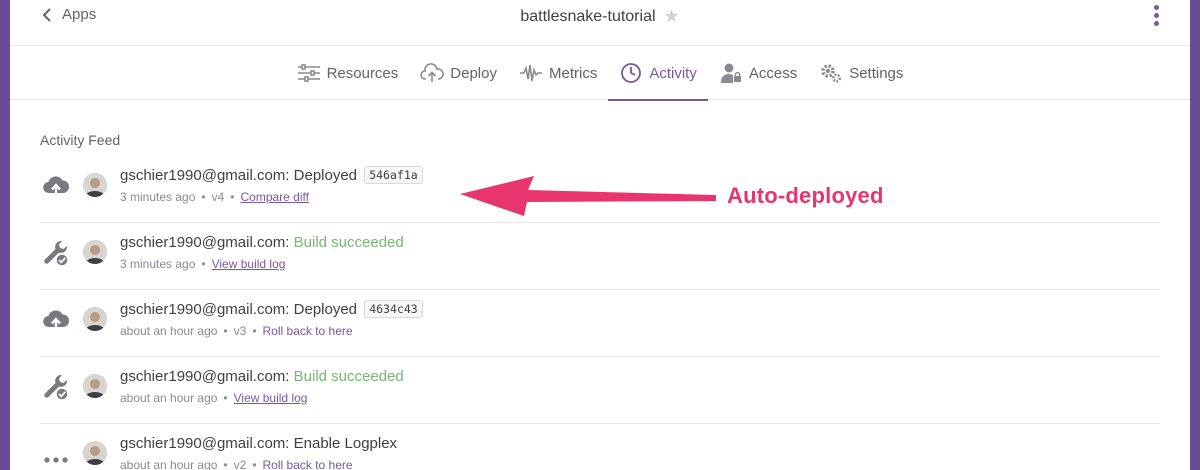 The image size is (1200, 470). I want to click on top-bar: Apps battlesnake-tutorial ★, so click(600, 23).